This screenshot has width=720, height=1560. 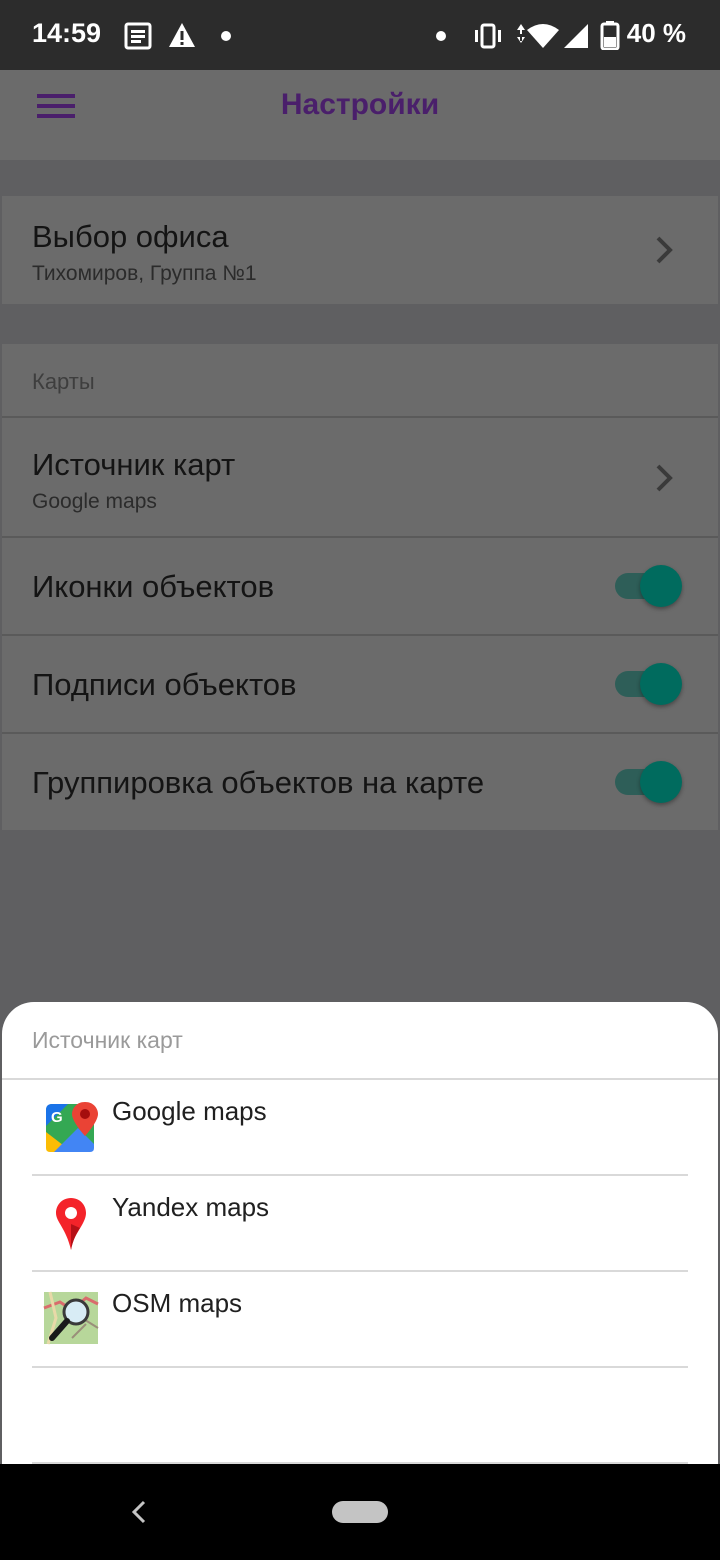 What do you see at coordinates (63, 381) in the screenshot?
I see `maps-section-label: Карты` at bounding box center [63, 381].